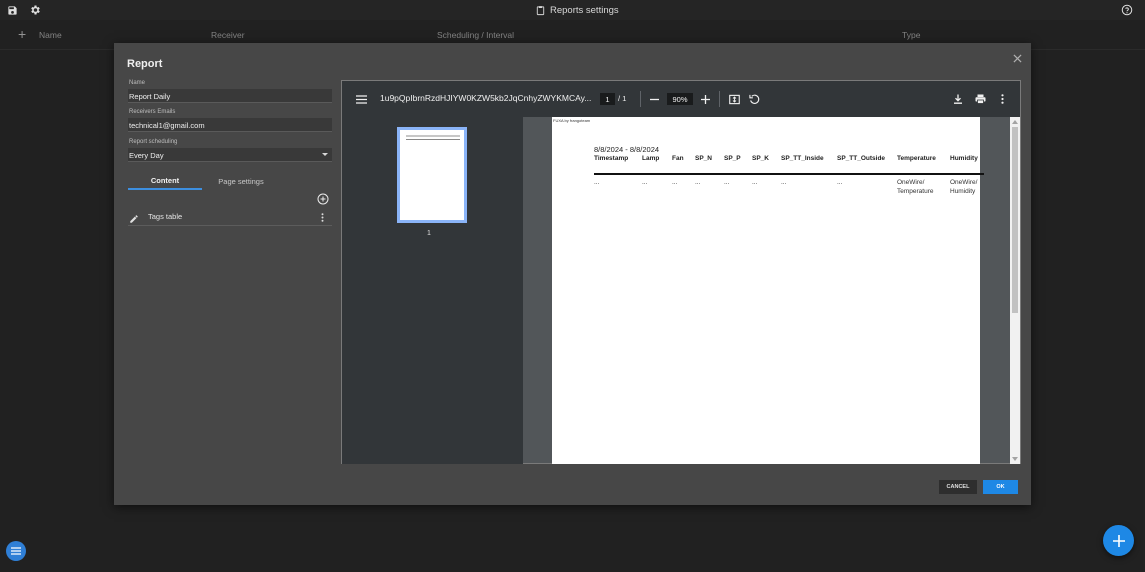  I want to click on scheduling-select: Every Day, so click(230, 155).